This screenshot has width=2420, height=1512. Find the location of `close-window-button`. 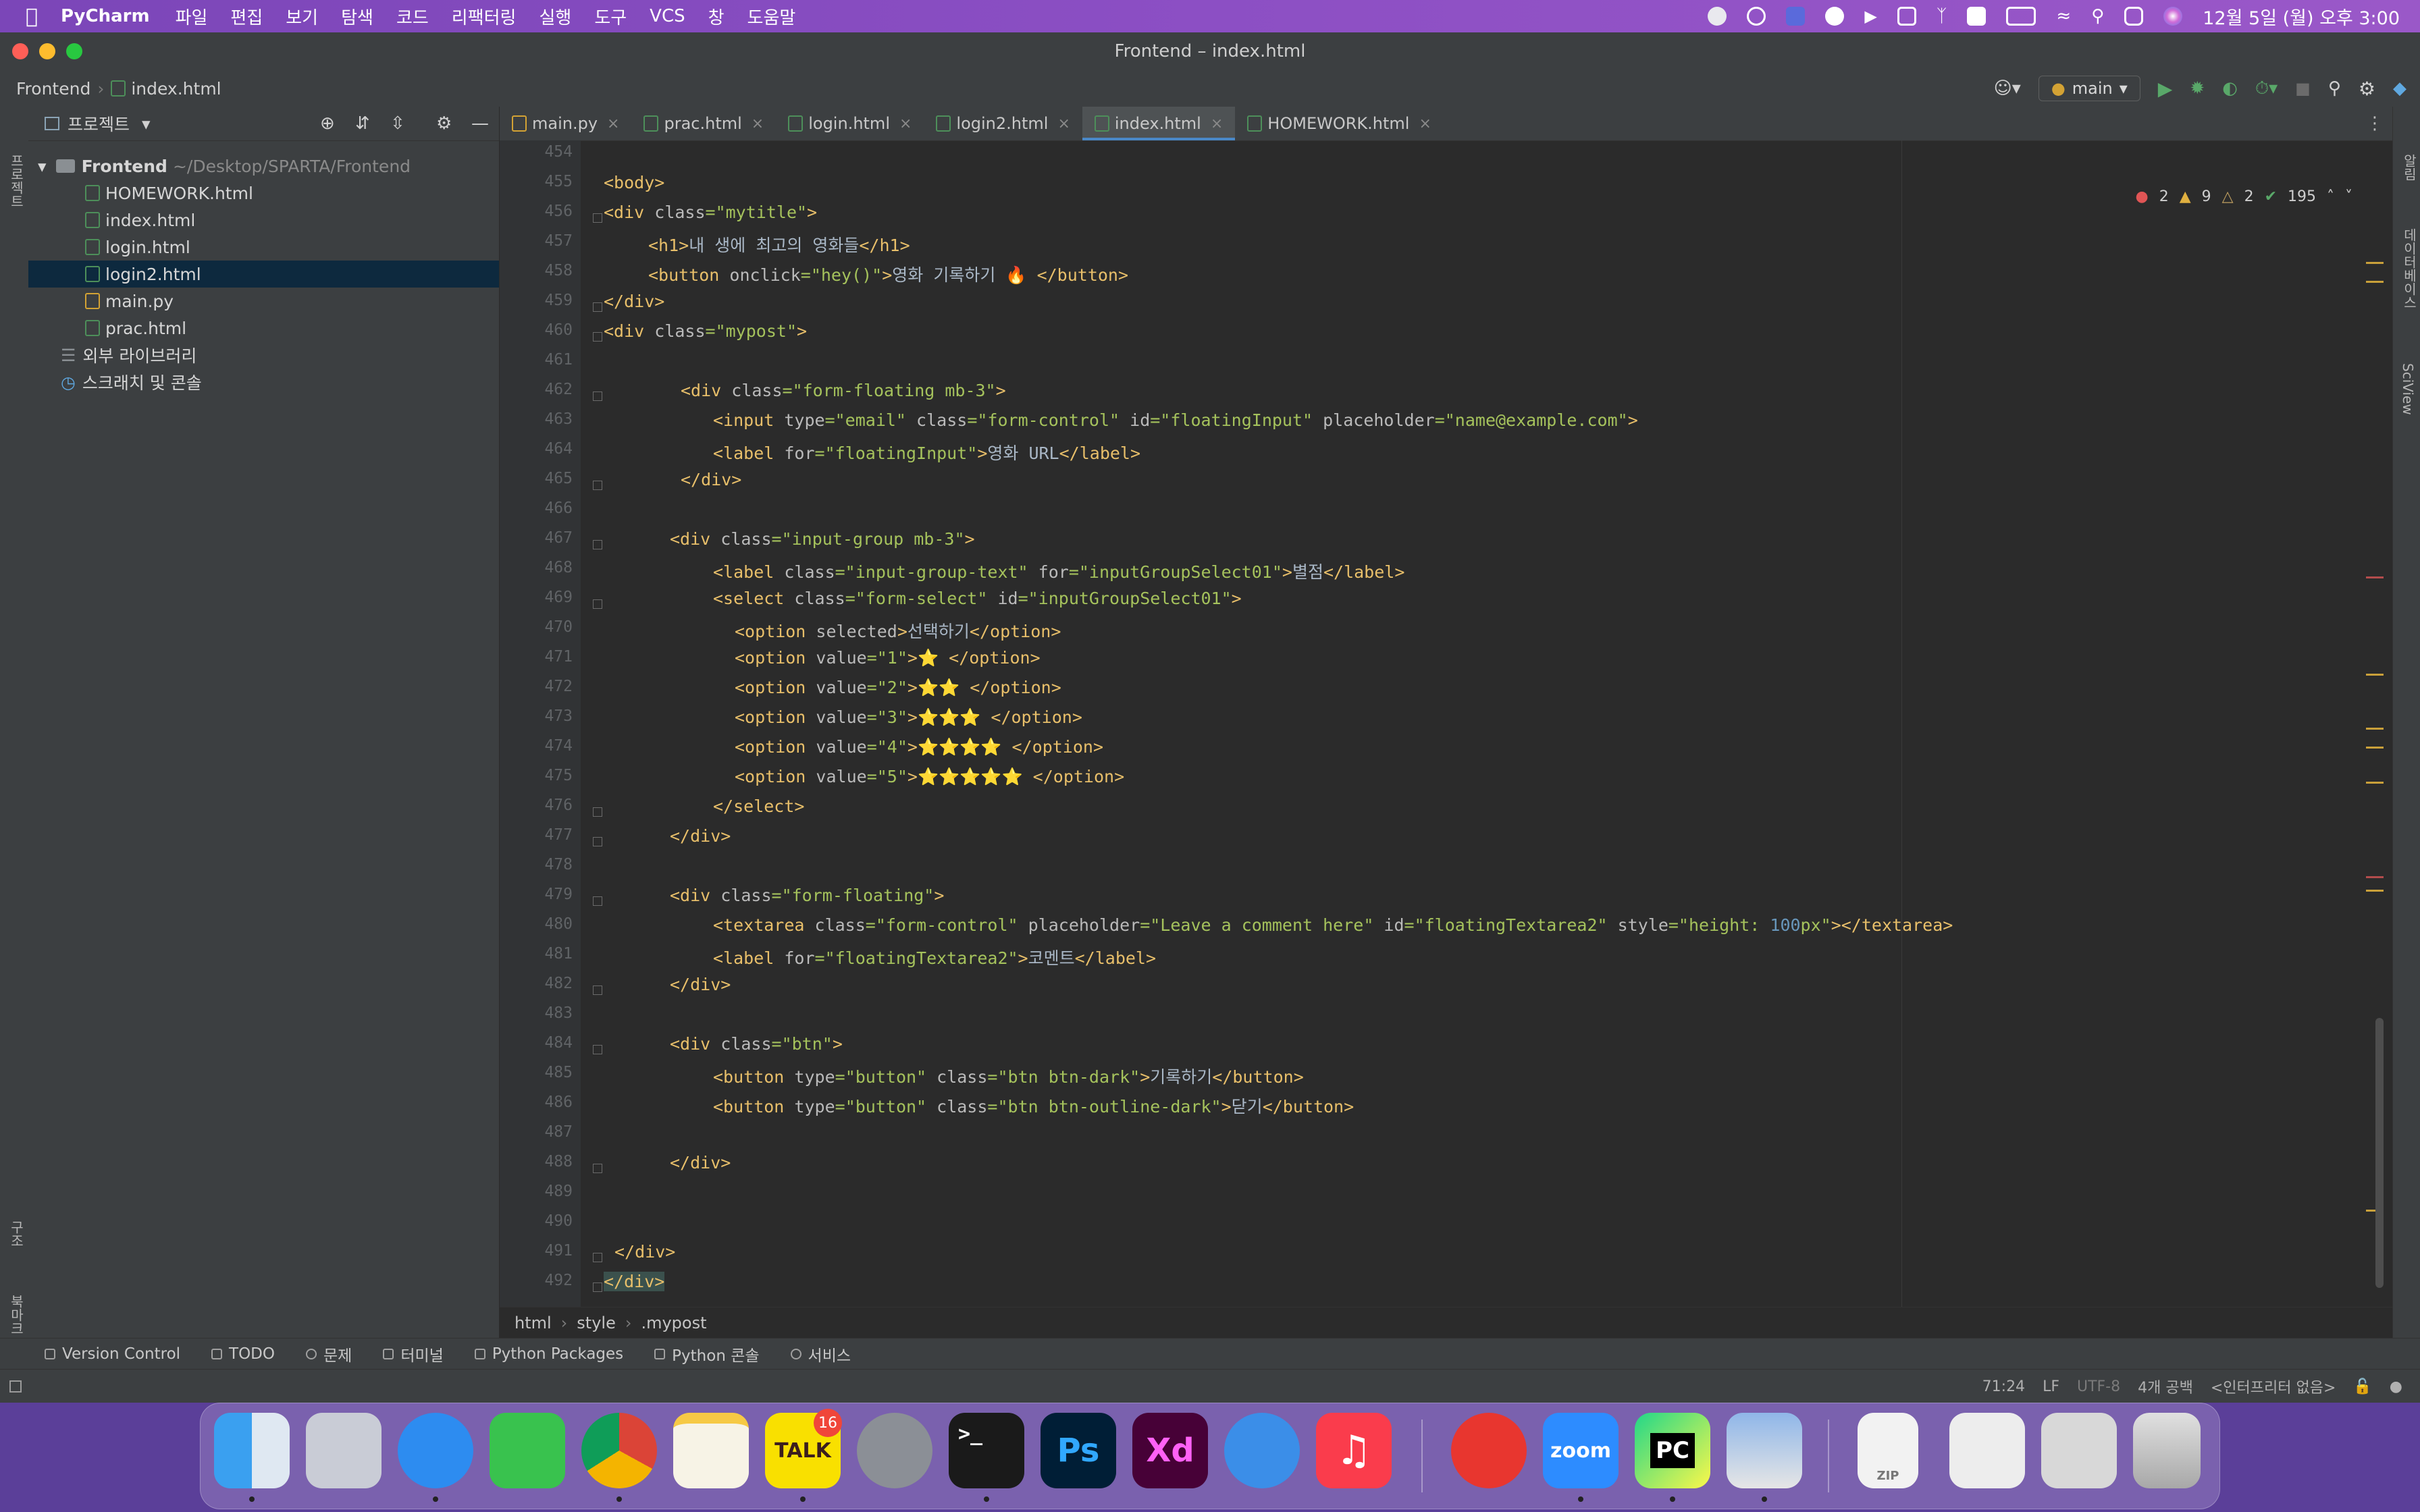

close-window-button is located at coordinates (20, 51).